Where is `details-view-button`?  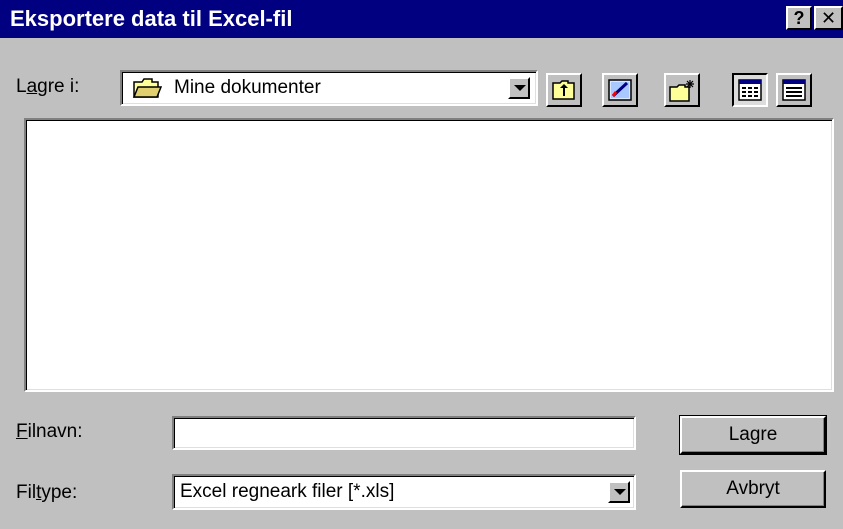
details-view-button is located at coordinates (794, 90).